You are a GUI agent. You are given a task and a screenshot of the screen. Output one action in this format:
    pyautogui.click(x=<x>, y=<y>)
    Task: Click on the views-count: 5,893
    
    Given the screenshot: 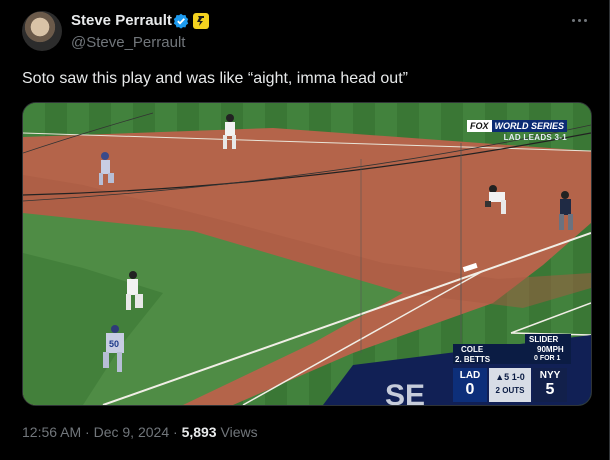 What is the action you would take?
    pyautogui.click(x=199, y=432)
    